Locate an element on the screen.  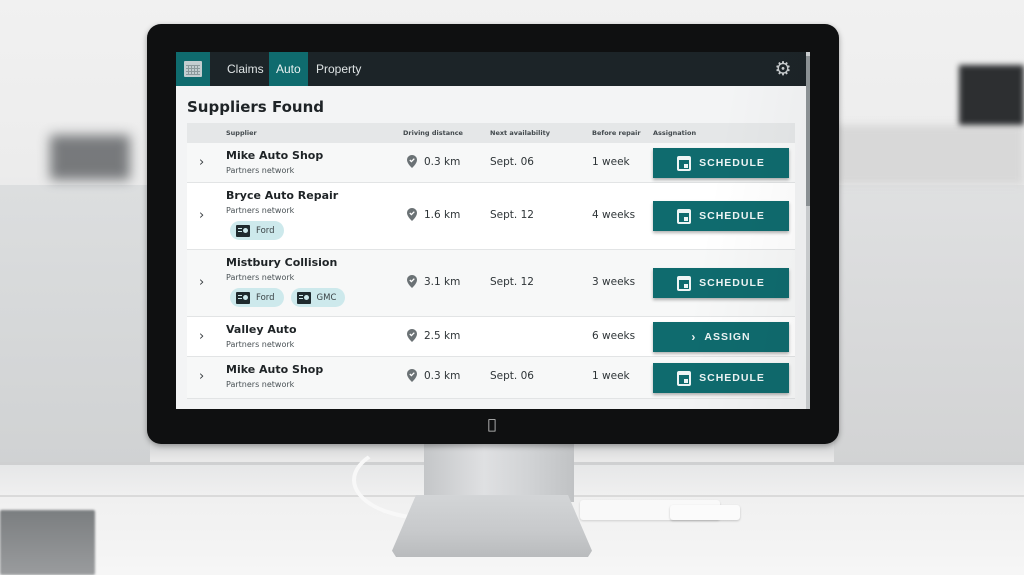
before-repair: 6 weeks is located at coordinates (614, 336).